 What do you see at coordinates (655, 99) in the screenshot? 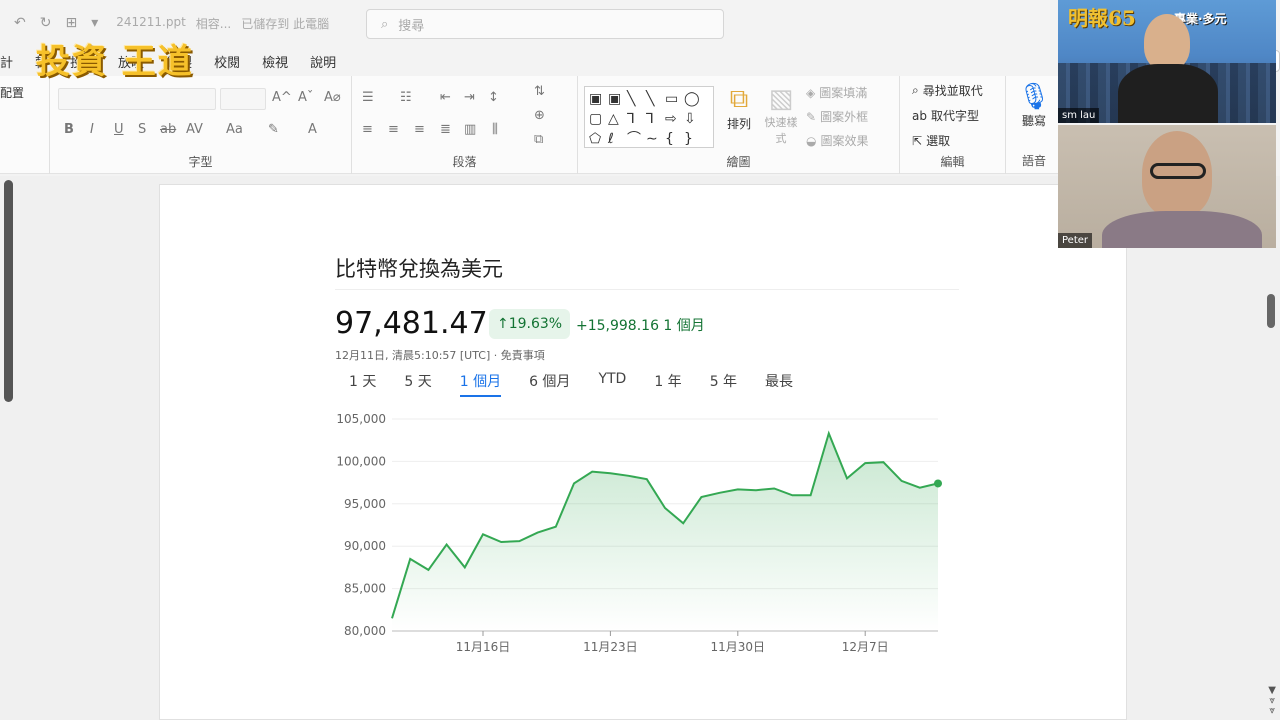
I see `line2-shape-icon: ╲` at bounding box center [655, 99].